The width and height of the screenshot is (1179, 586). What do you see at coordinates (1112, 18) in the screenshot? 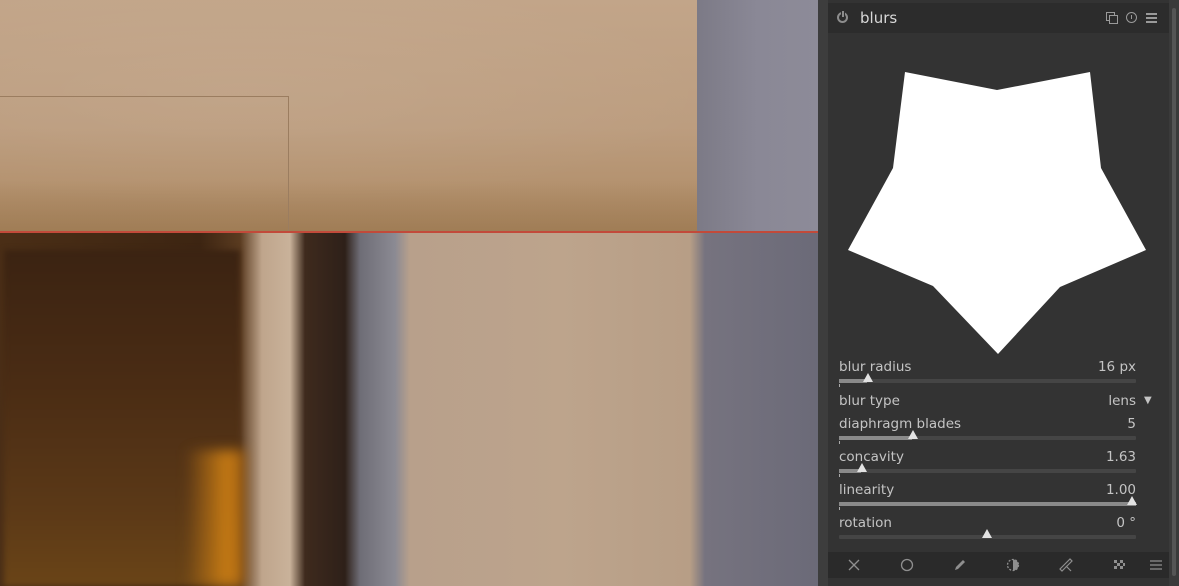
I see `multi-instance-icon` at bounding box center [1112, 18].